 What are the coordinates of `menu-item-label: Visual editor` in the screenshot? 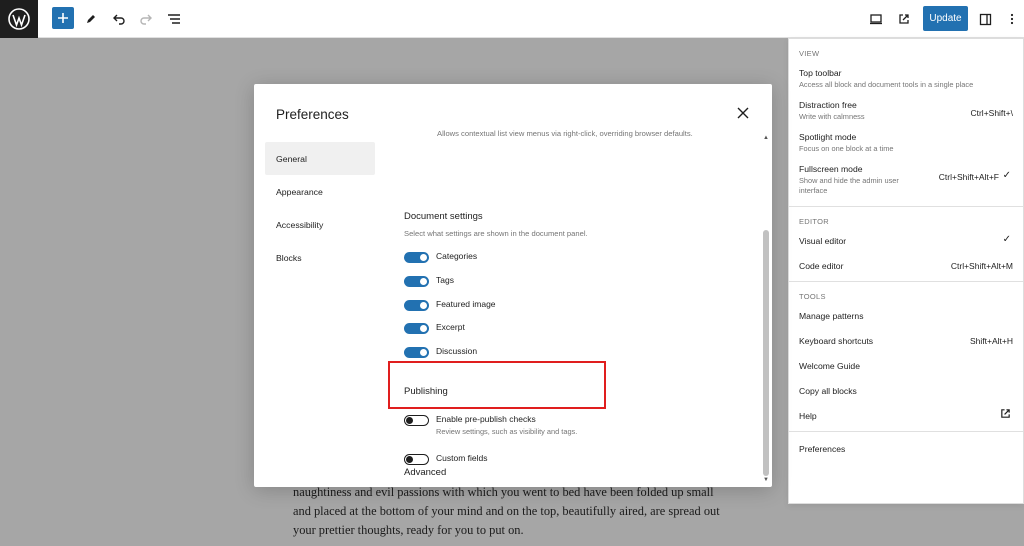 It's located at (823, 241).